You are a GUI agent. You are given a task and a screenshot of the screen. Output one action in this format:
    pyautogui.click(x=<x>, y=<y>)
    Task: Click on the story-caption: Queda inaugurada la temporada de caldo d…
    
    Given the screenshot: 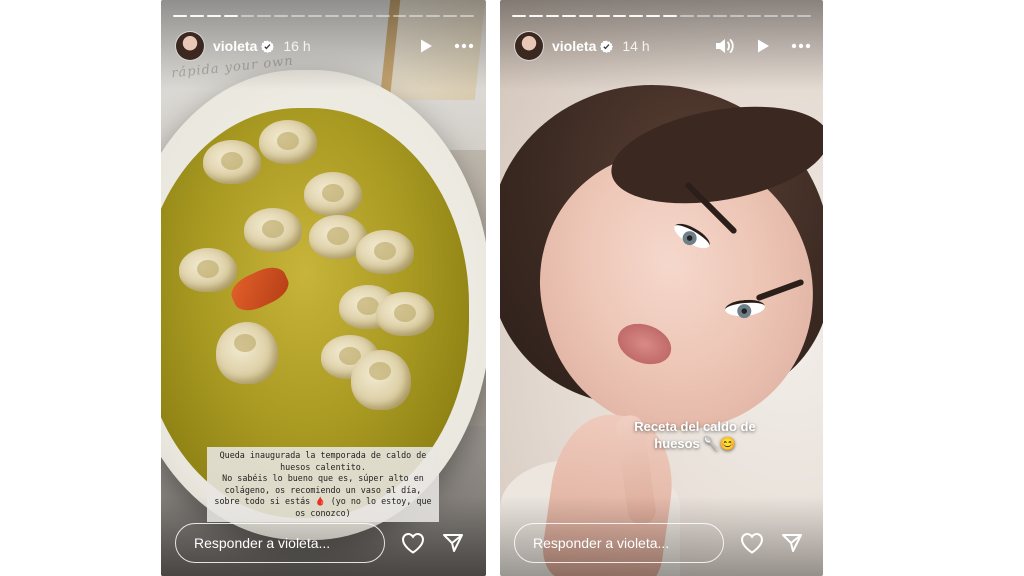 What is the action you would take?
    pyautogui.click(x=323, y=484)
    